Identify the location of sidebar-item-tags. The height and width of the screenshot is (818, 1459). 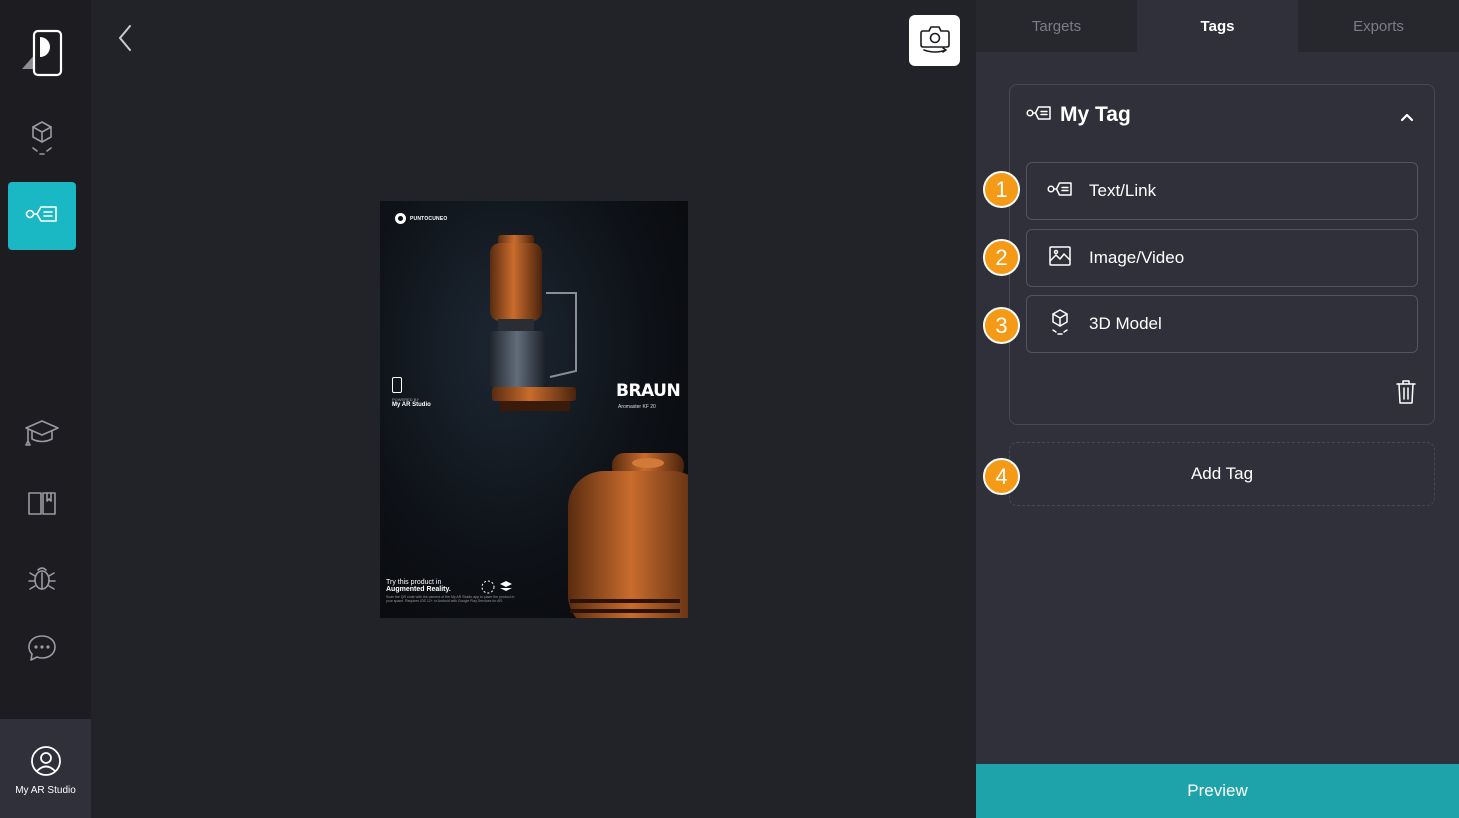
(42, 216).